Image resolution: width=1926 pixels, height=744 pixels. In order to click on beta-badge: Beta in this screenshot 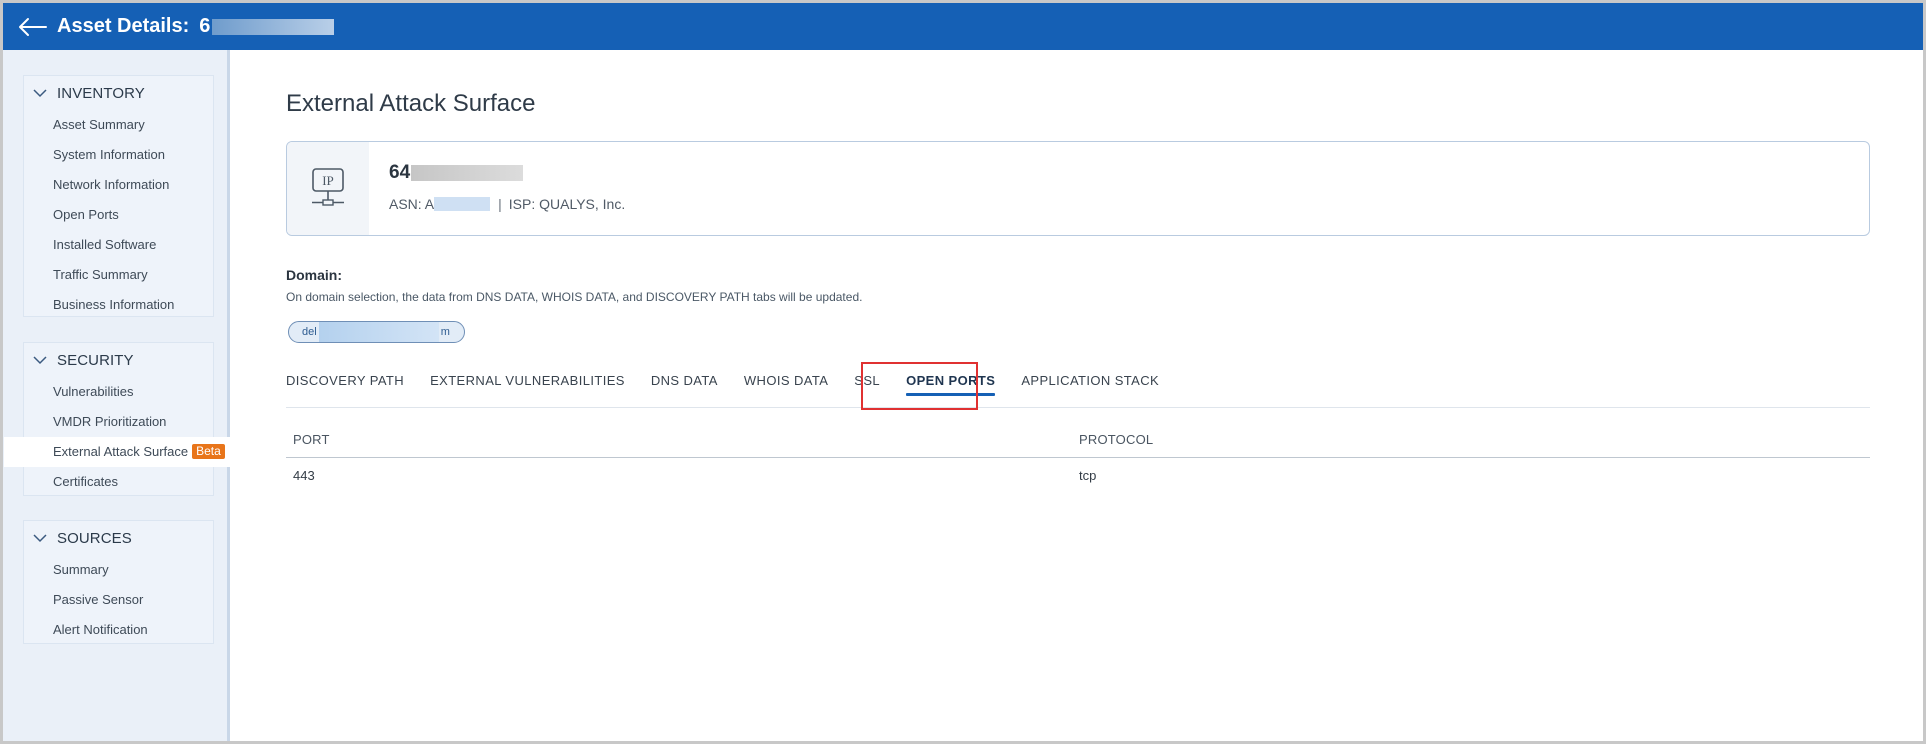, I will do `click(208, 451)`.